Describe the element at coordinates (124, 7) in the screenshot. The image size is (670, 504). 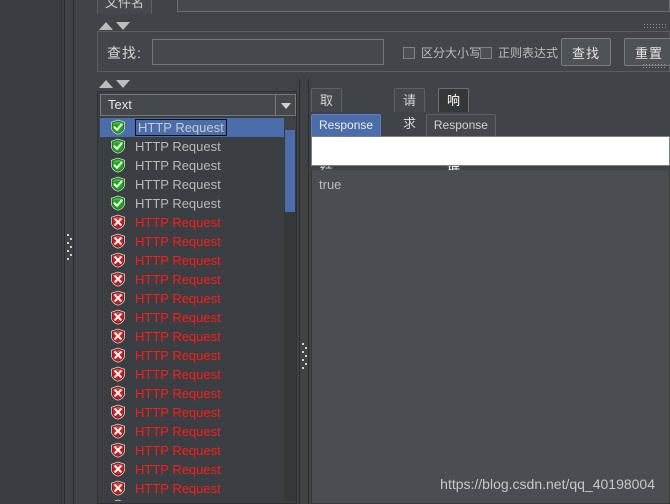
I see `file-name-tab: 文件名` at that location.